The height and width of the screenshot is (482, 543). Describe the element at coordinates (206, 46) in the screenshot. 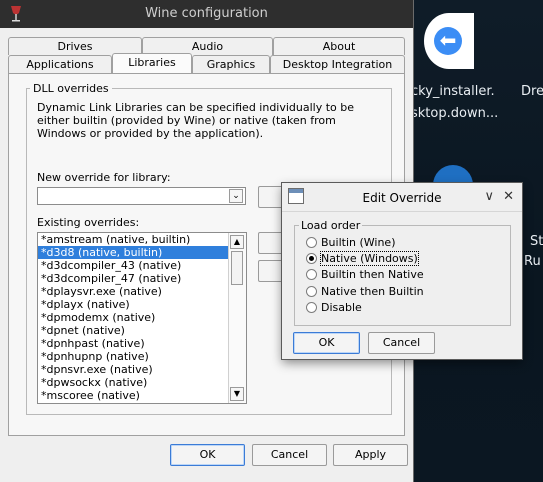

I see `tab-row-back: Drives Audio About` at that location.